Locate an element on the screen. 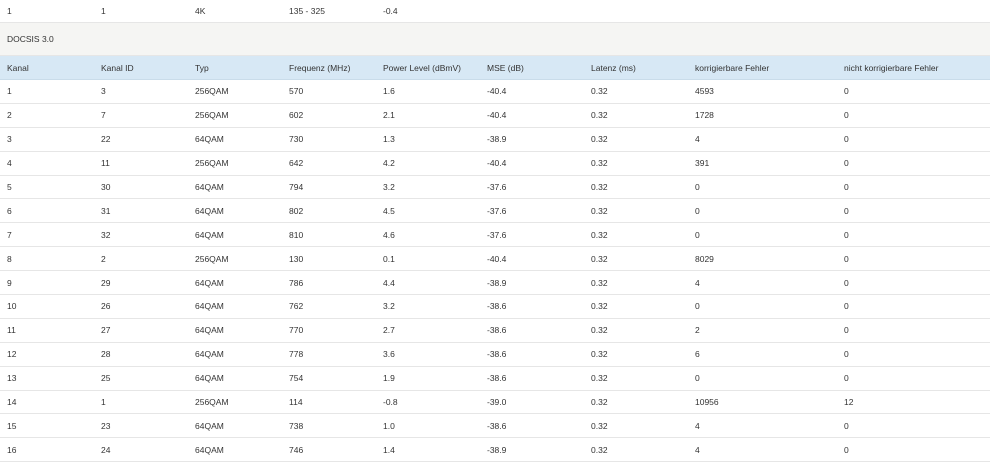 The width and height of the screenshot is (998, 463). table-row: 5 30 64QAM 794 3.2 -37.6 0.32 0 0 is located at coordinates (495, 188).